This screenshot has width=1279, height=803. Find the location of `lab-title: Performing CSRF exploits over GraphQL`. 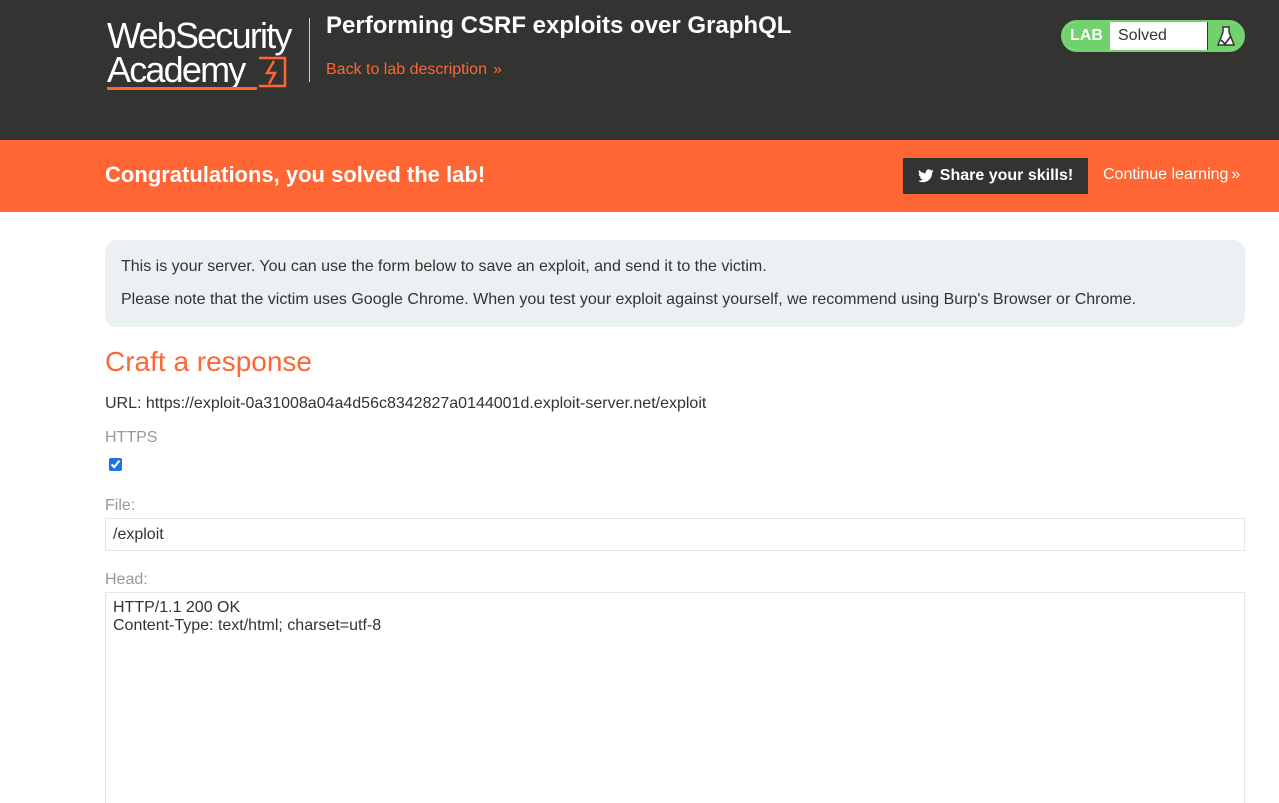

lab-title: Performing CSRF exploits over GraphQL is located at coordinates (559, 25).